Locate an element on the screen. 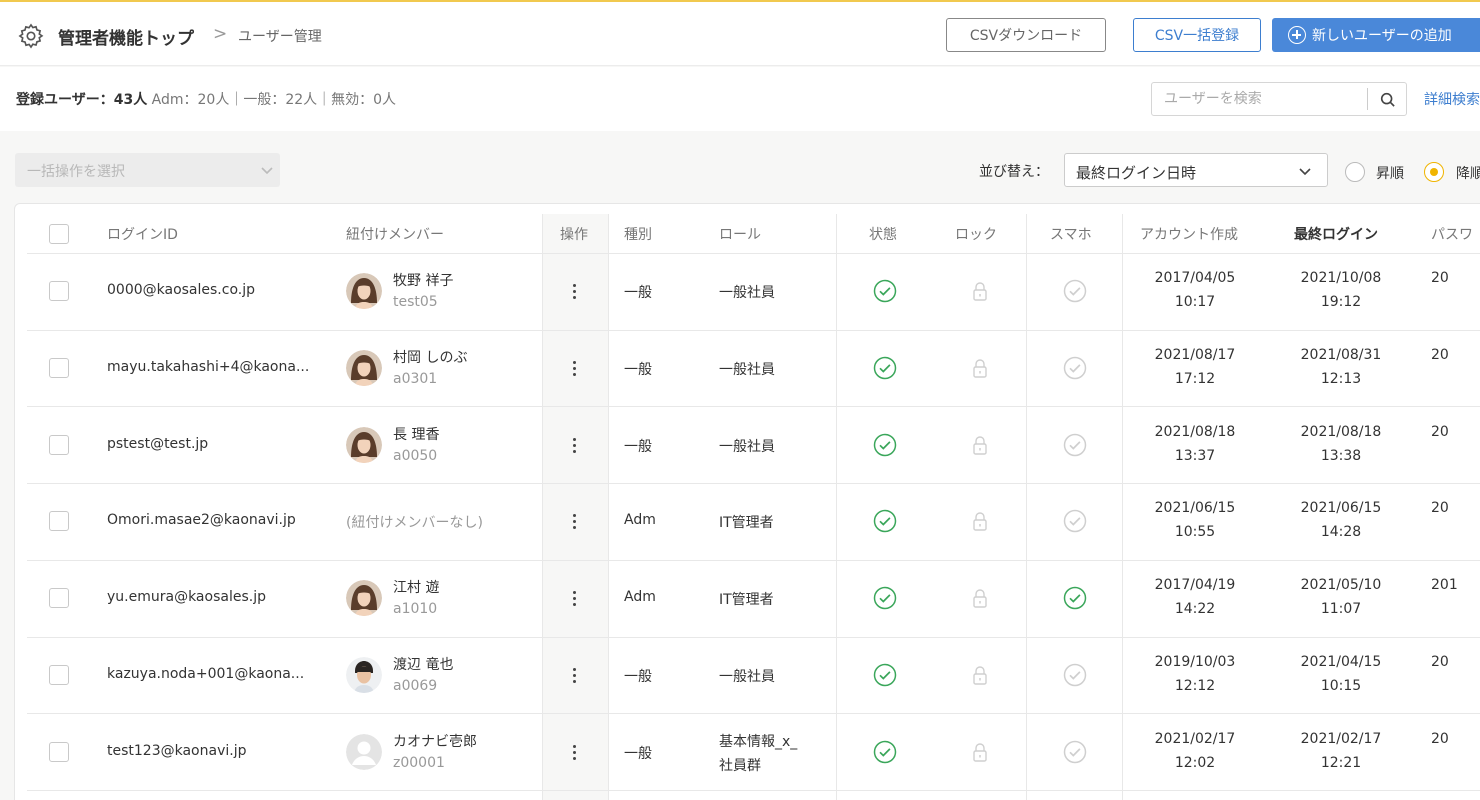 The image size is (1480, 800). column-header-lock: ロック is located at coordinates (976, 234).